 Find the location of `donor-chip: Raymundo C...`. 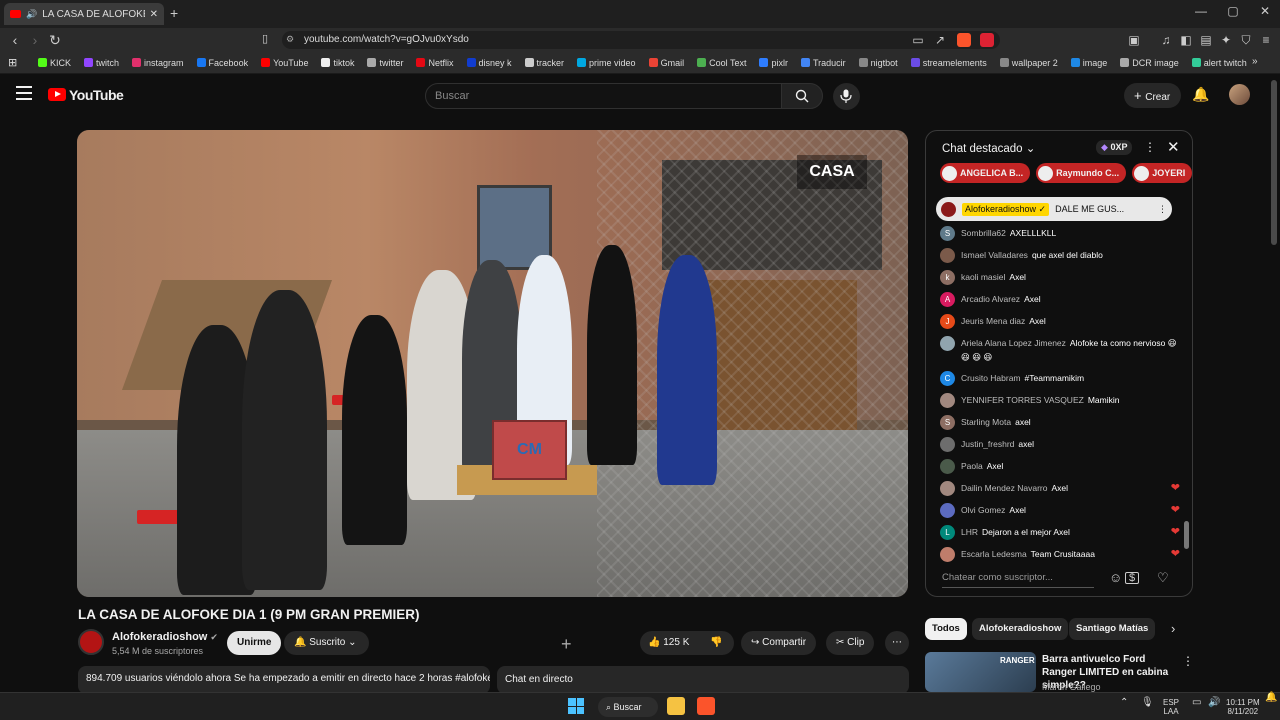

donor-chip: Raymundo C... is located at coordinates (1081, 173).